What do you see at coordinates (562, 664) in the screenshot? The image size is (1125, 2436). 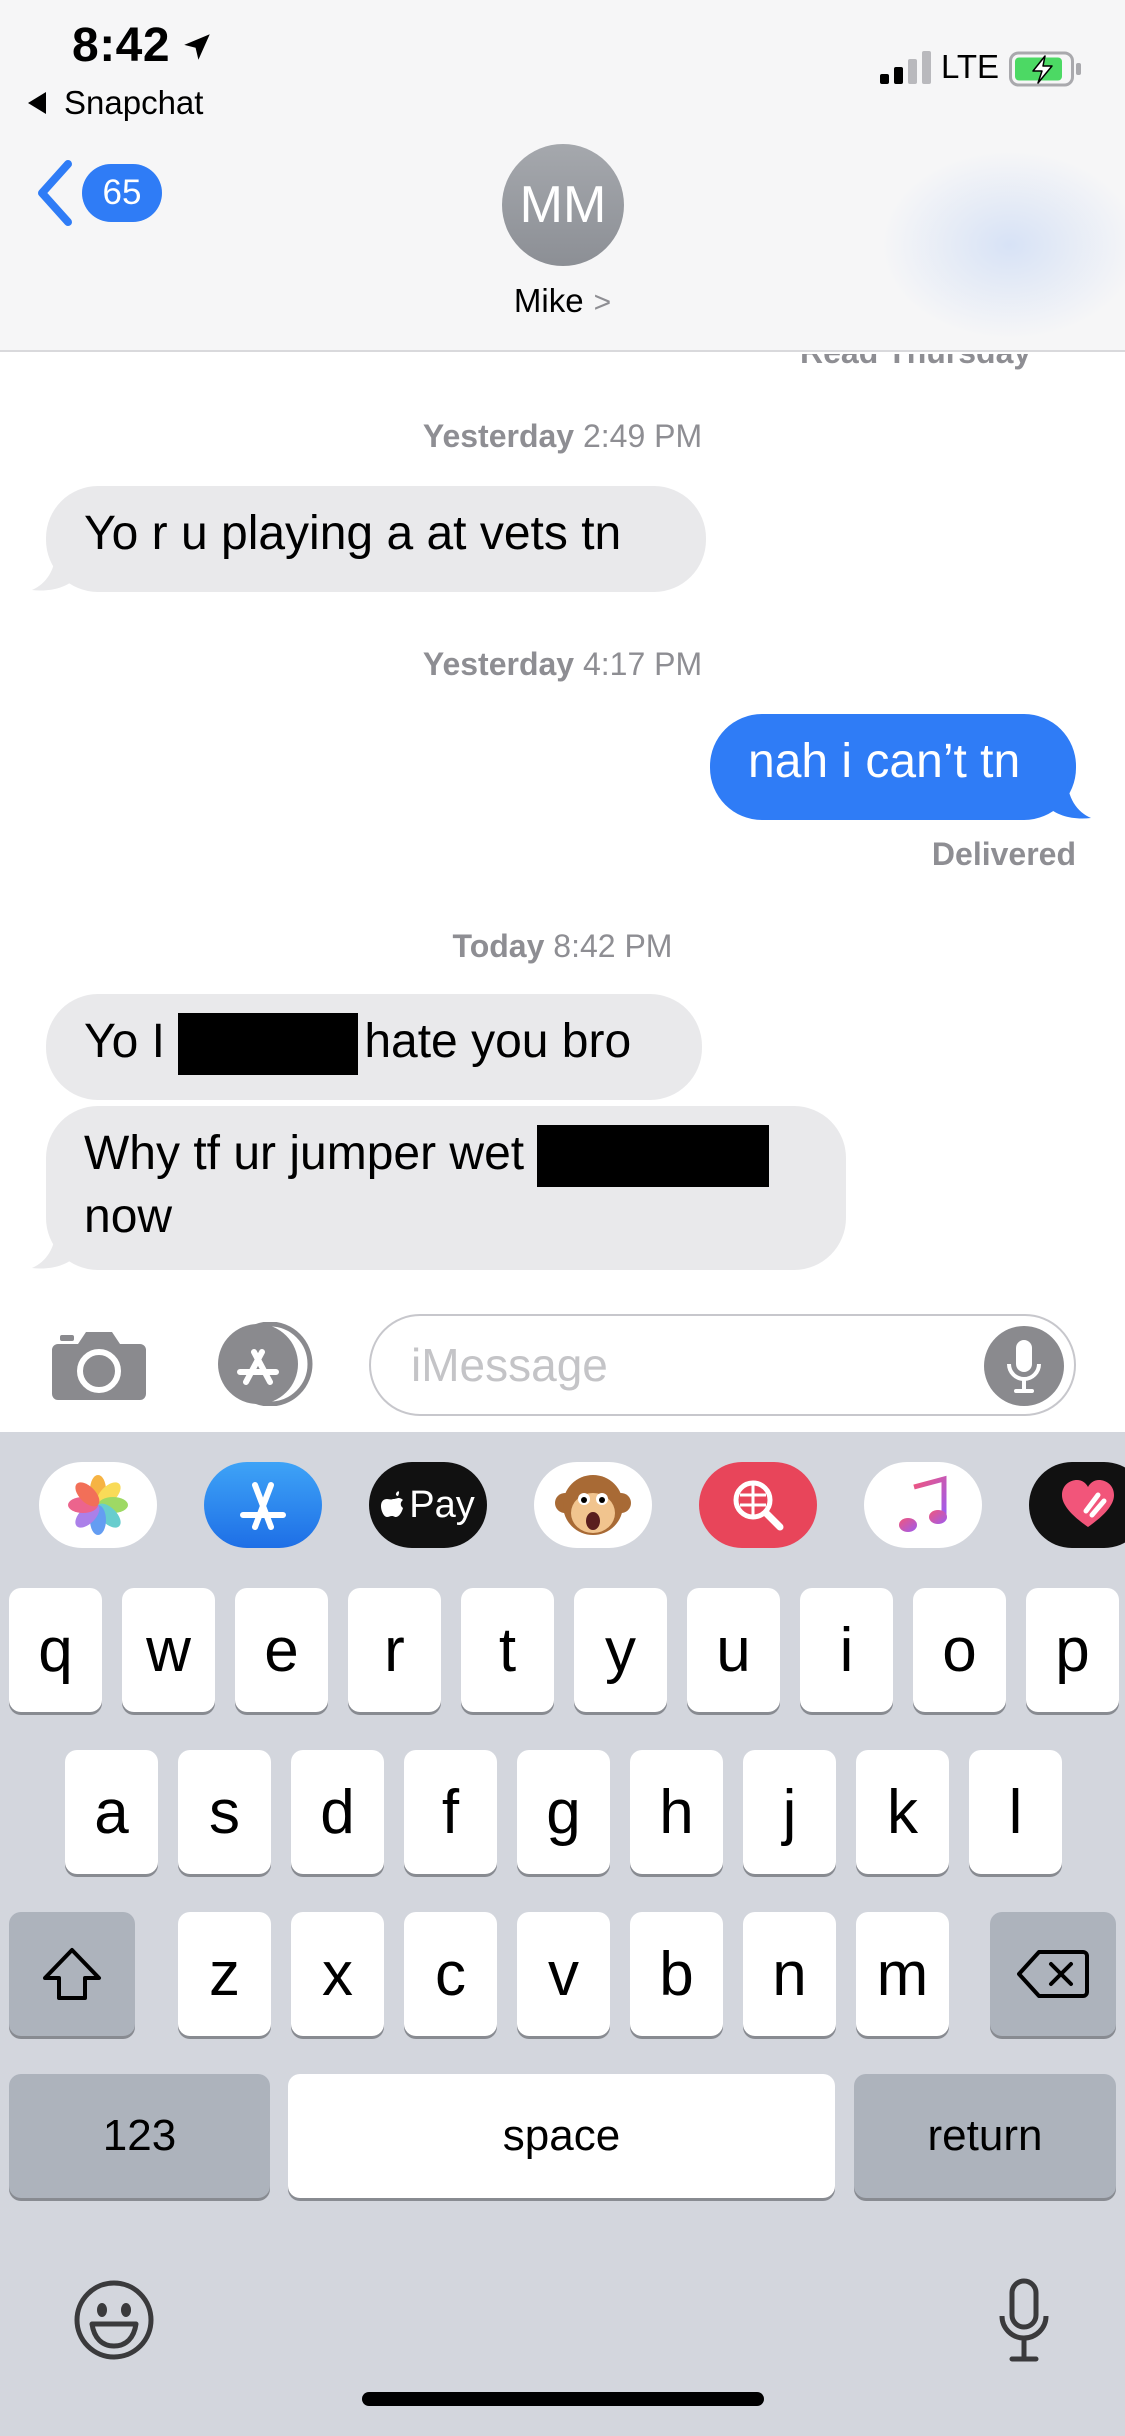 I see `timestamp: Yesterday 4:17 PM` at bounding box center [562, 664].